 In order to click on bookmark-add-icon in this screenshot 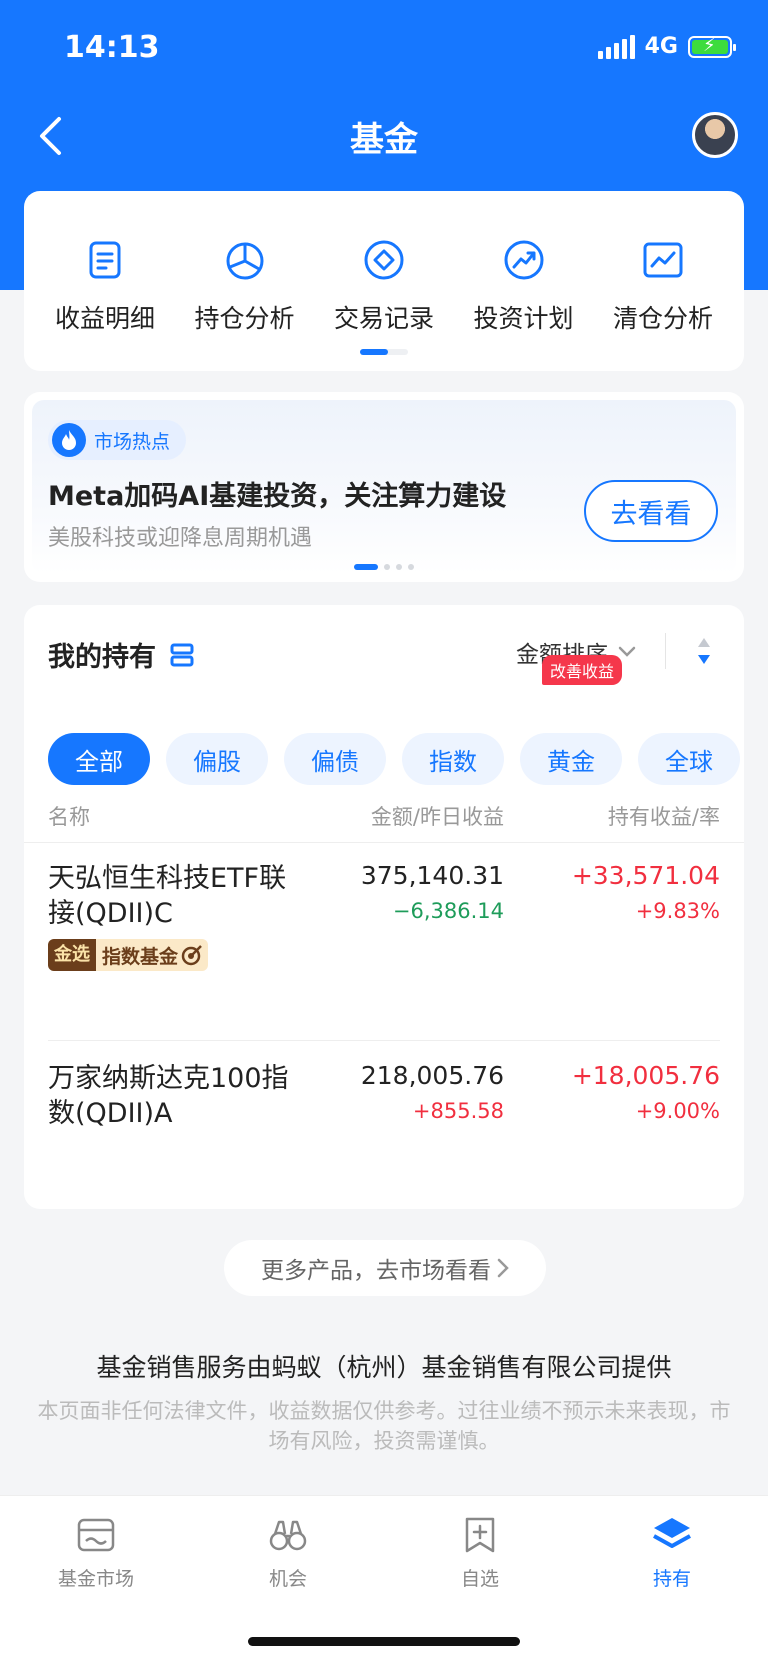, I will do `click(480, 1535)`.